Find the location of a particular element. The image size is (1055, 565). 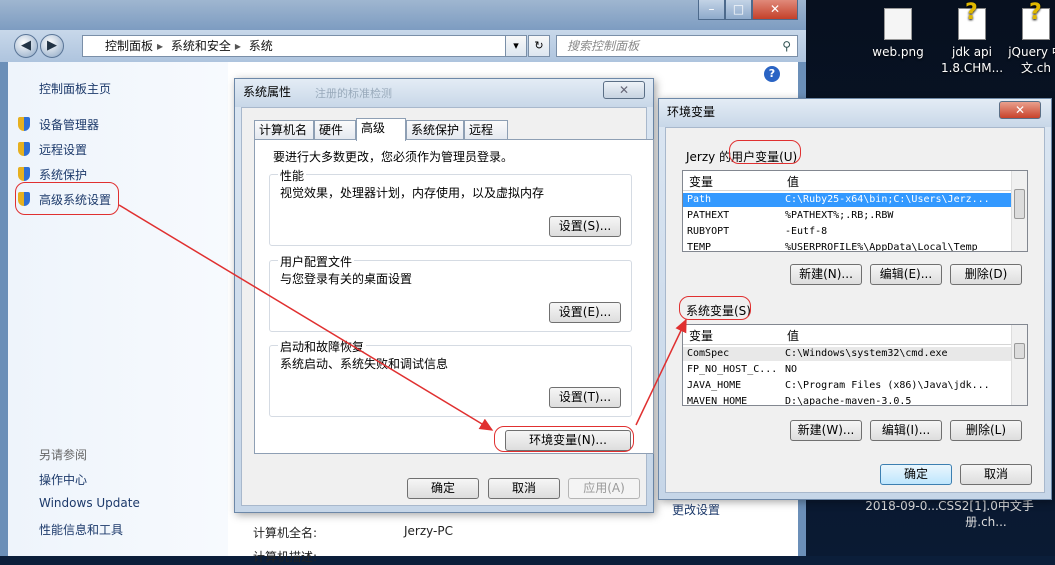

help-icon: ? is located at coordinates (772, 74).